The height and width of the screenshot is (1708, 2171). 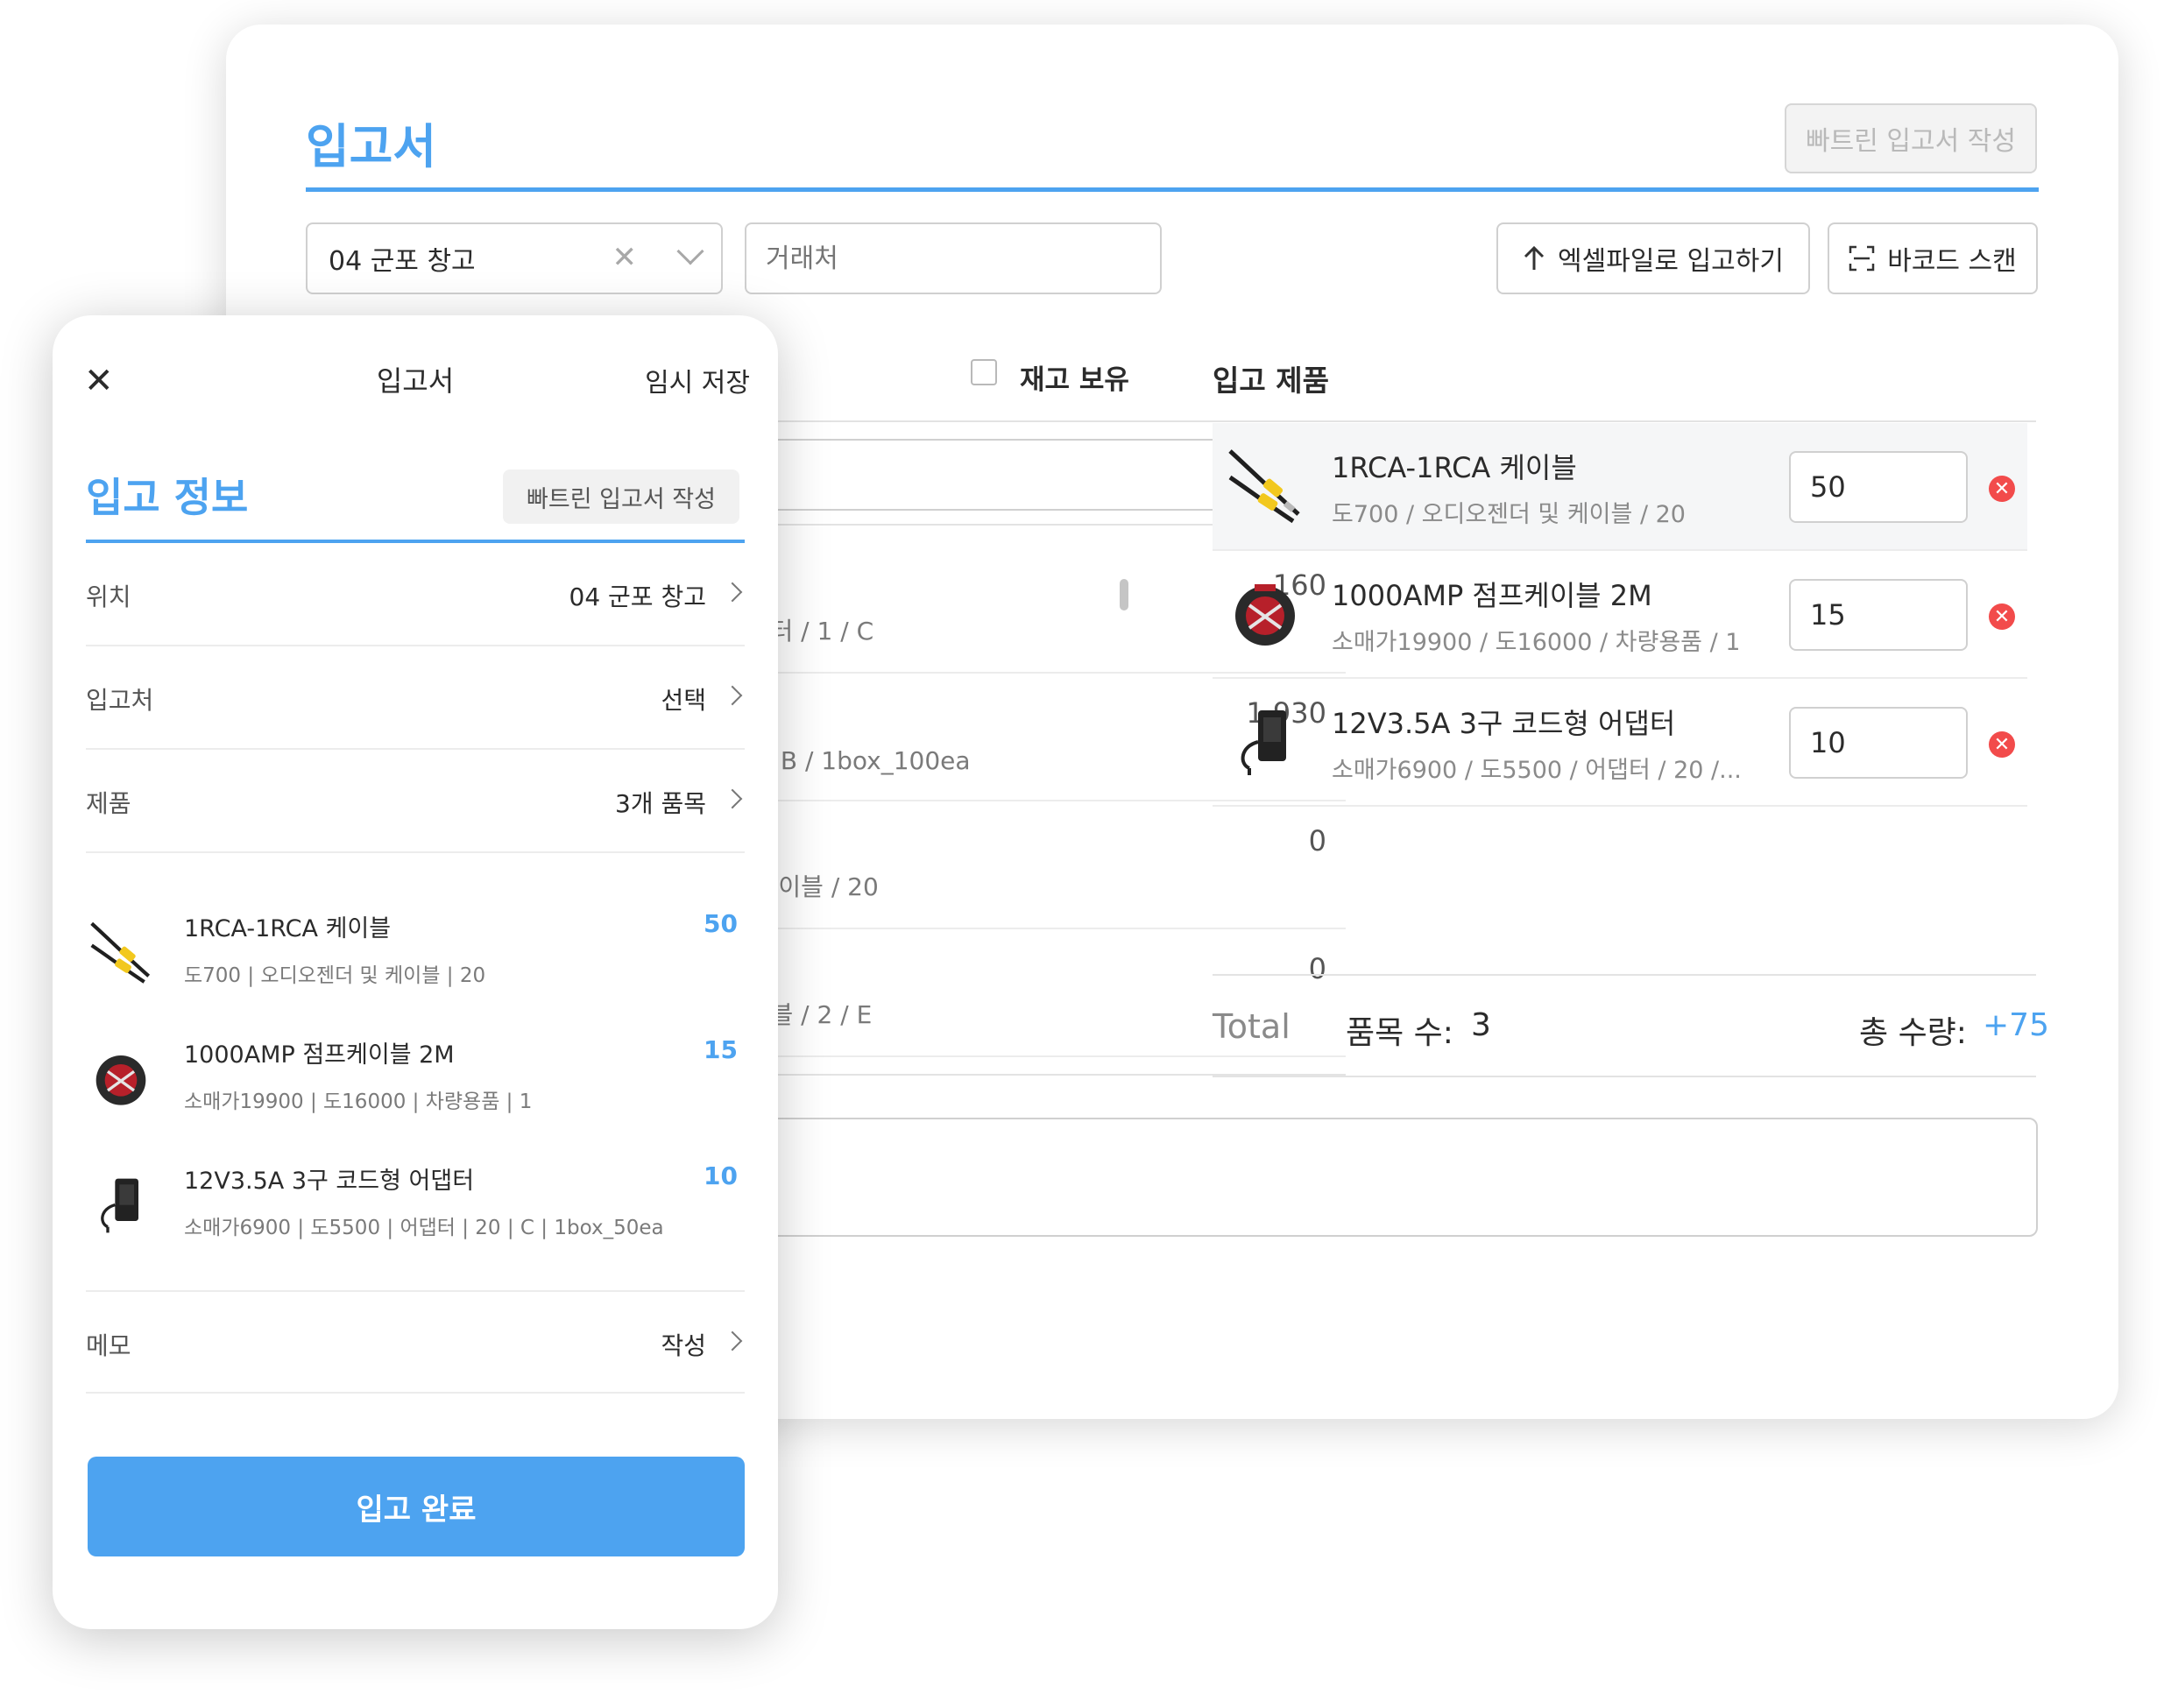 I want to click on item-qty: 10, so click(x=721, y=1175).